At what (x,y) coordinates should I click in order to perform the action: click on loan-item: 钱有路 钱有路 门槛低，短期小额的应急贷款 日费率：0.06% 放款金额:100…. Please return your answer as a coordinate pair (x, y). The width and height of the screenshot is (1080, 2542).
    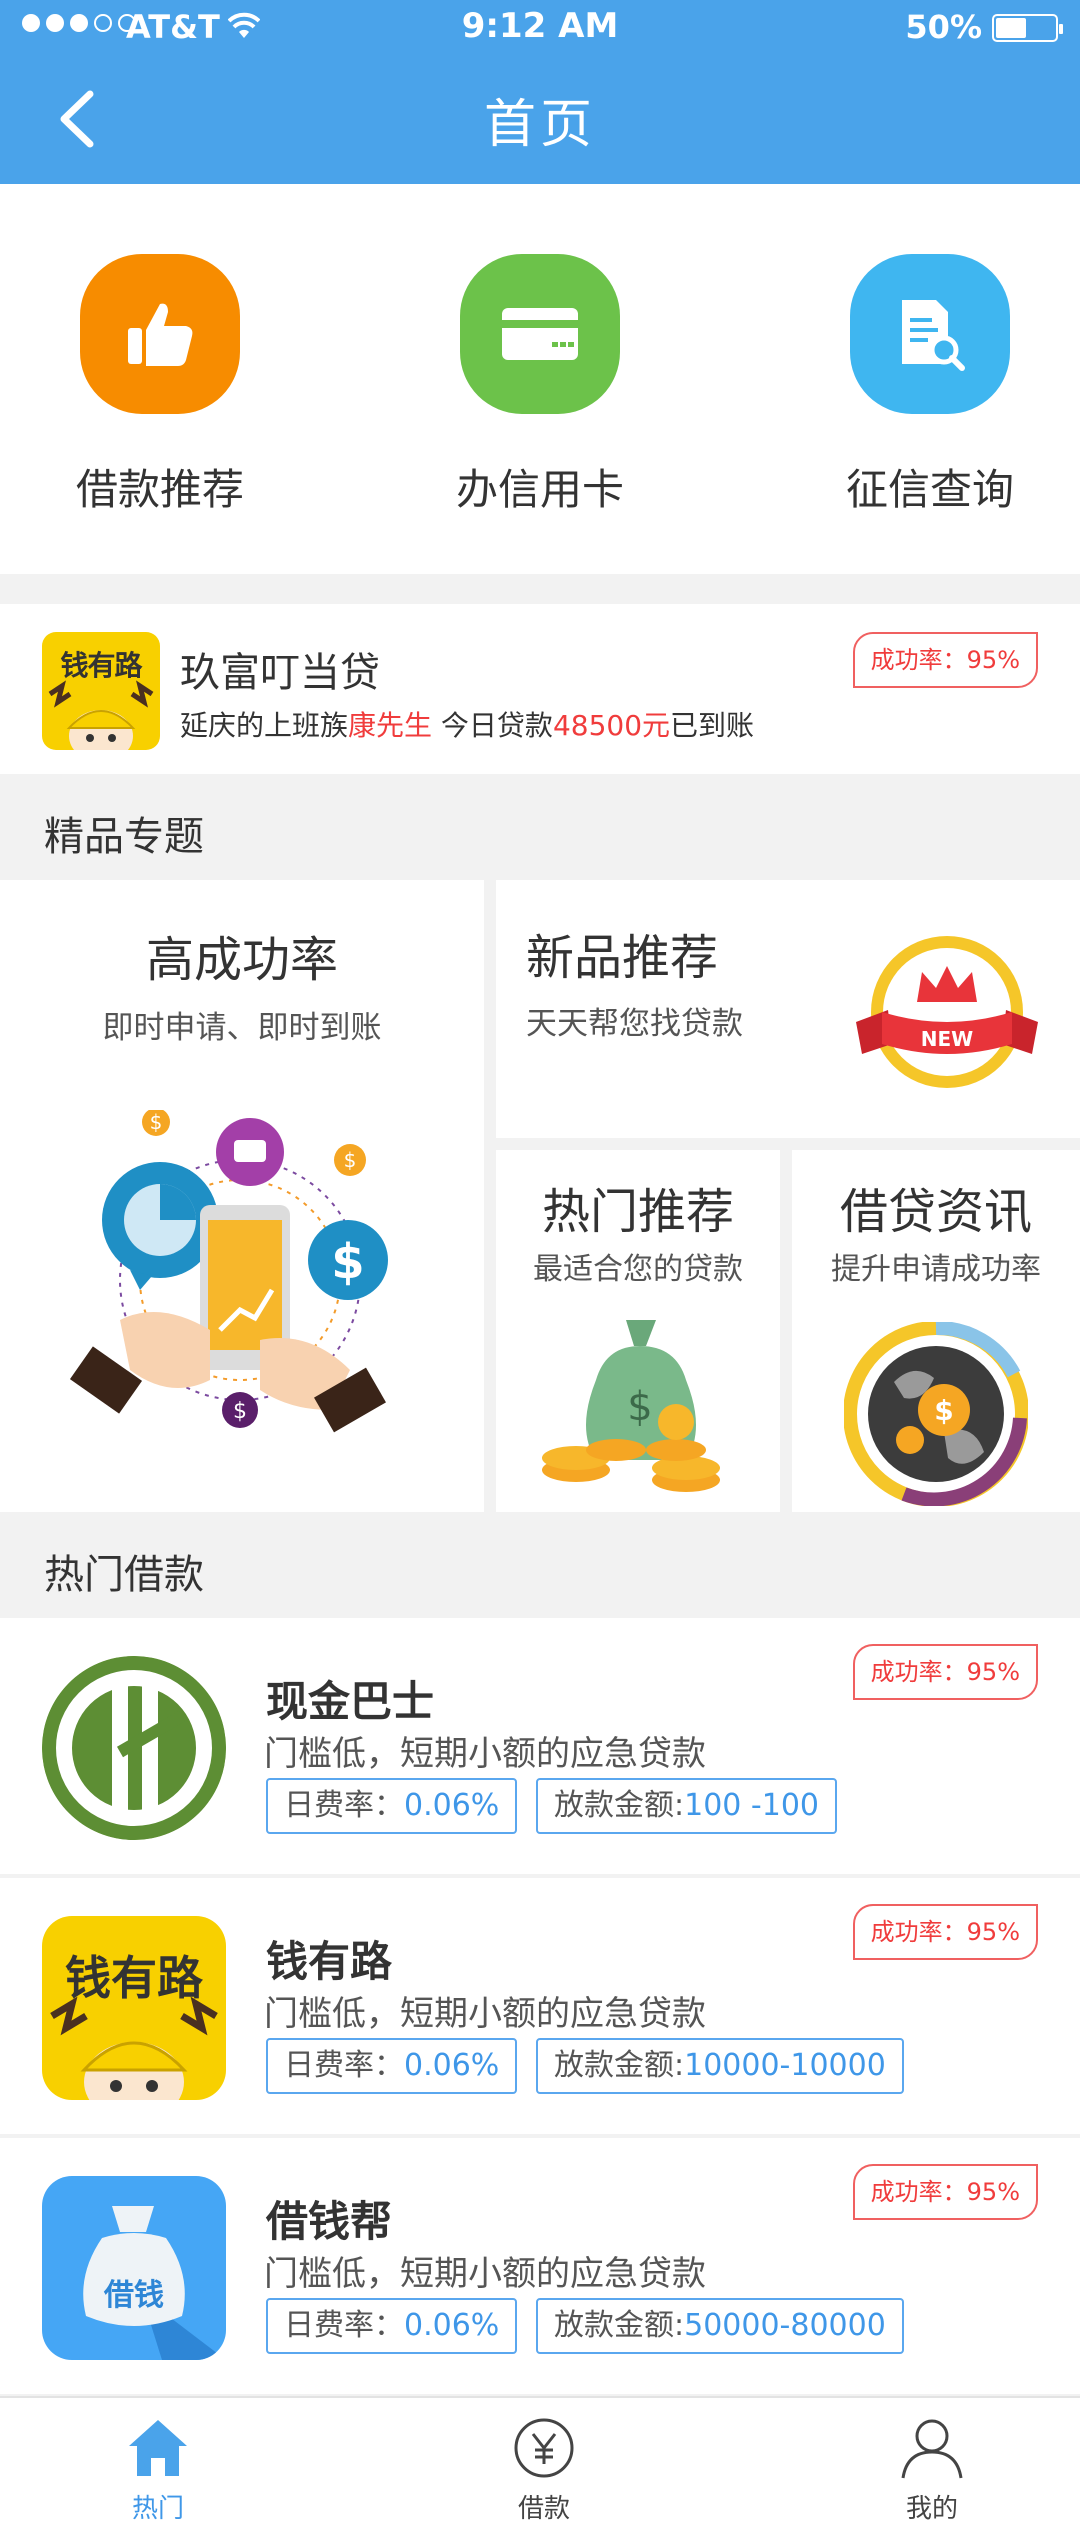
    Looking at the image, I should click on (540, 2006).